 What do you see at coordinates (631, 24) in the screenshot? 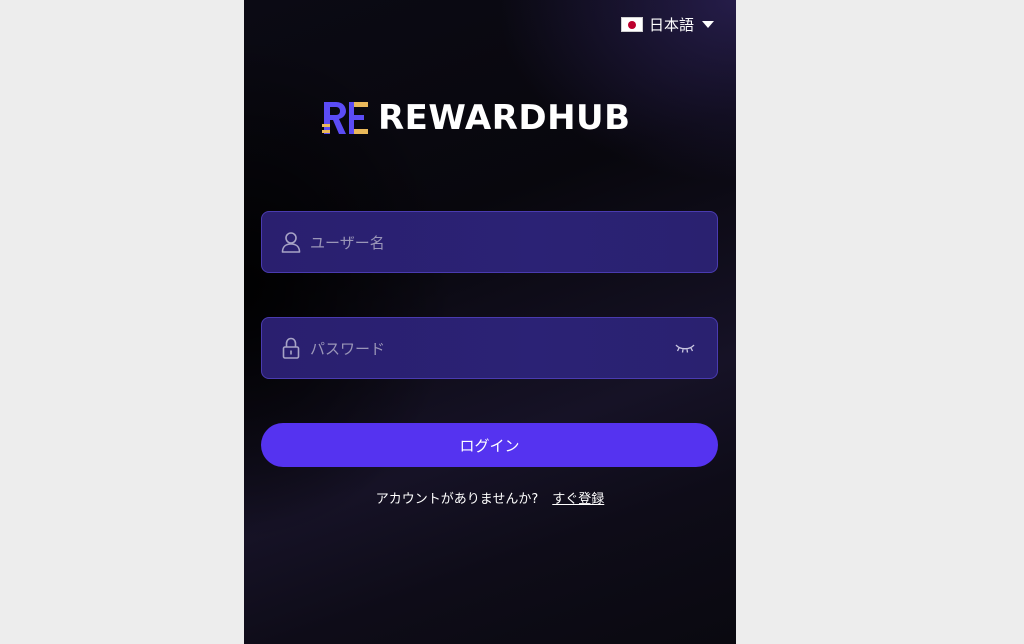
I see `japan-flag-icon` at bounding box center [631, 24].